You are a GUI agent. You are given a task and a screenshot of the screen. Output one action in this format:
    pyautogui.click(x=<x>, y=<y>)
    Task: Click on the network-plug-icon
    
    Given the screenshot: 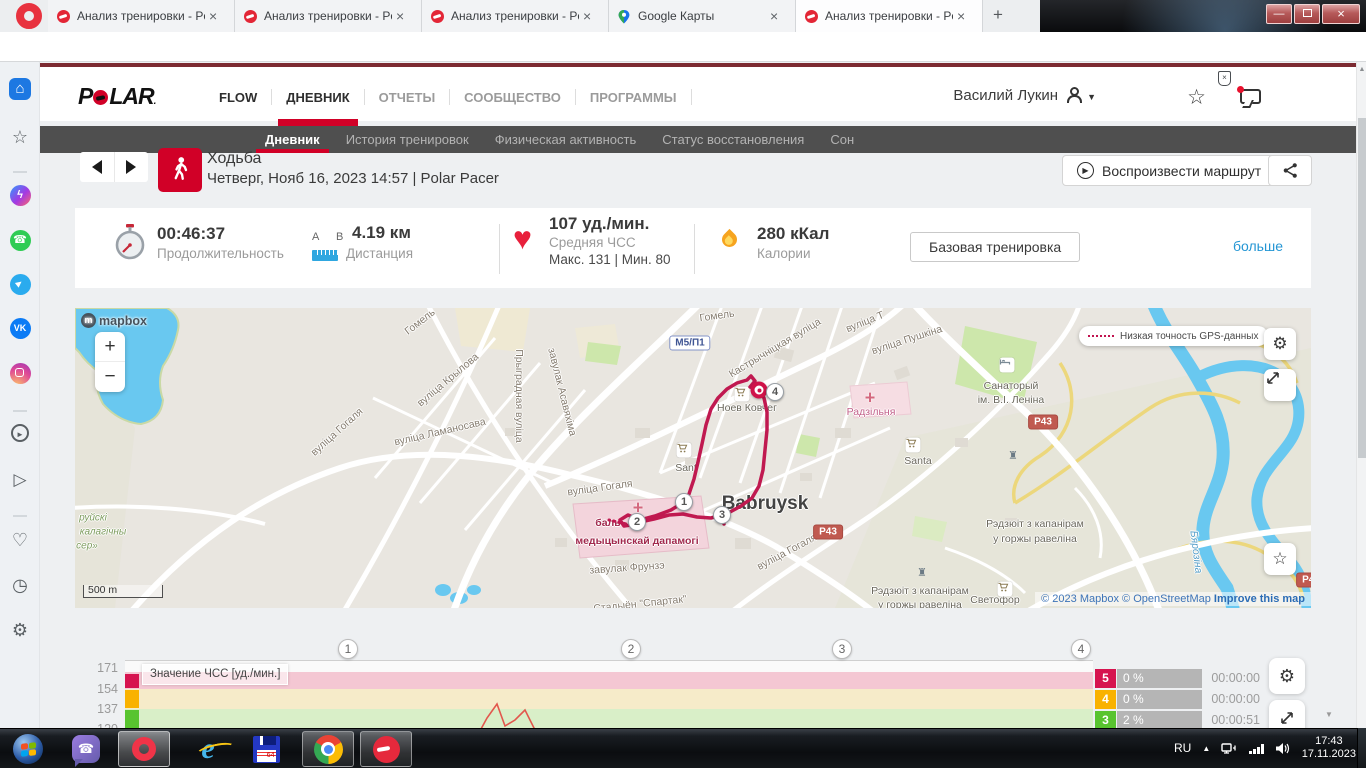 What is the action you would take?
    pyautogui.click(x=1229, y=748)
    